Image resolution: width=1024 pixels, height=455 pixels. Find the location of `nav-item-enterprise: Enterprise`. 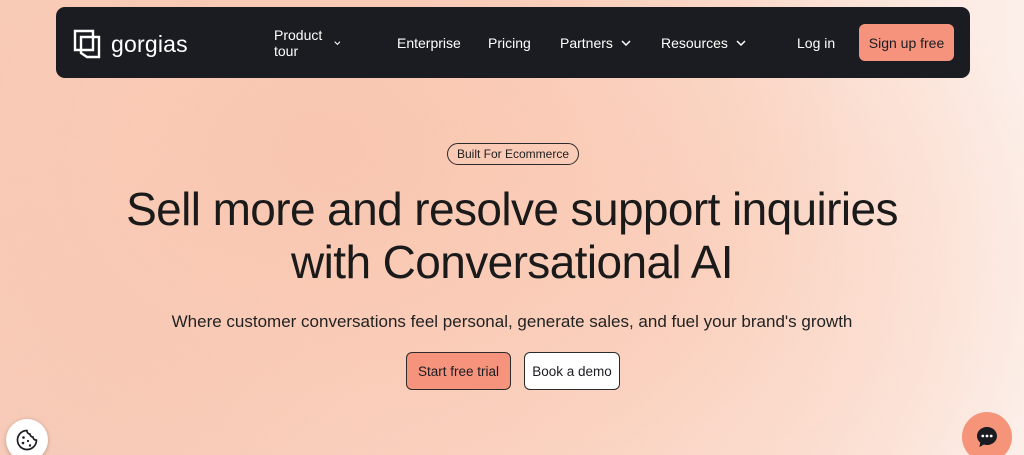

nav-item-enterprise: Enterprise is located at coordinates (429, 43).